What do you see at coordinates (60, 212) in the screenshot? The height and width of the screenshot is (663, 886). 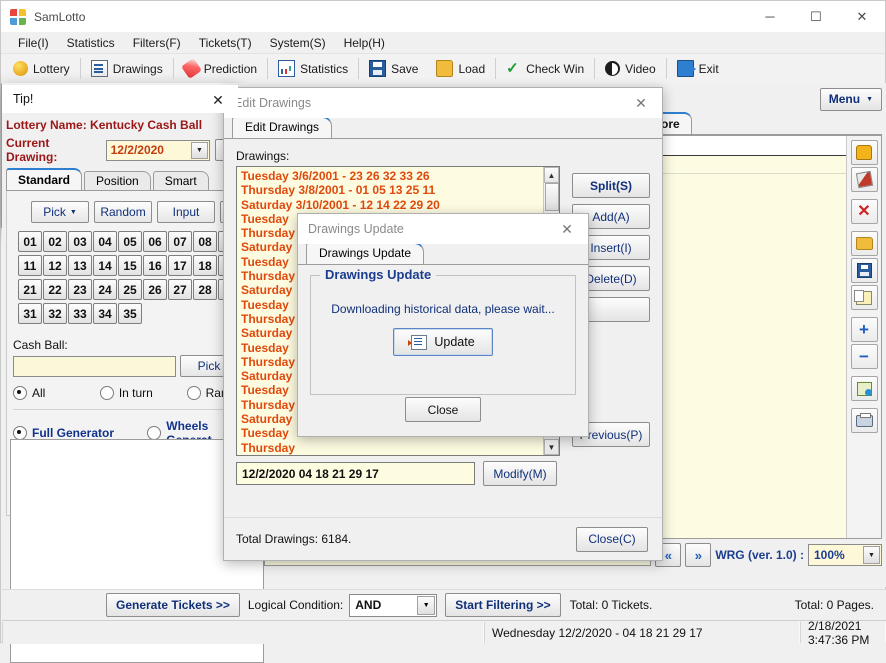 I see `pick-dropdown-button: Pick ▼` at bounding box center [60, 212].